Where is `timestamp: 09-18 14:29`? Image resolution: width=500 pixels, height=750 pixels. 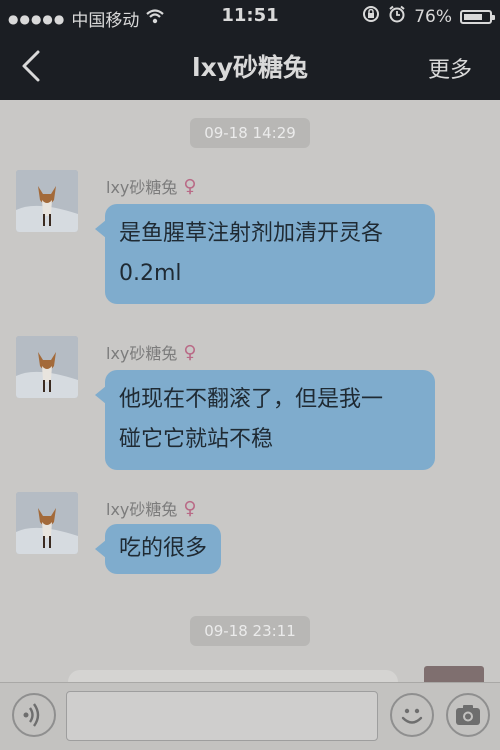
timestamp: 09-18 14:29 is located at coordinates (250, 133).